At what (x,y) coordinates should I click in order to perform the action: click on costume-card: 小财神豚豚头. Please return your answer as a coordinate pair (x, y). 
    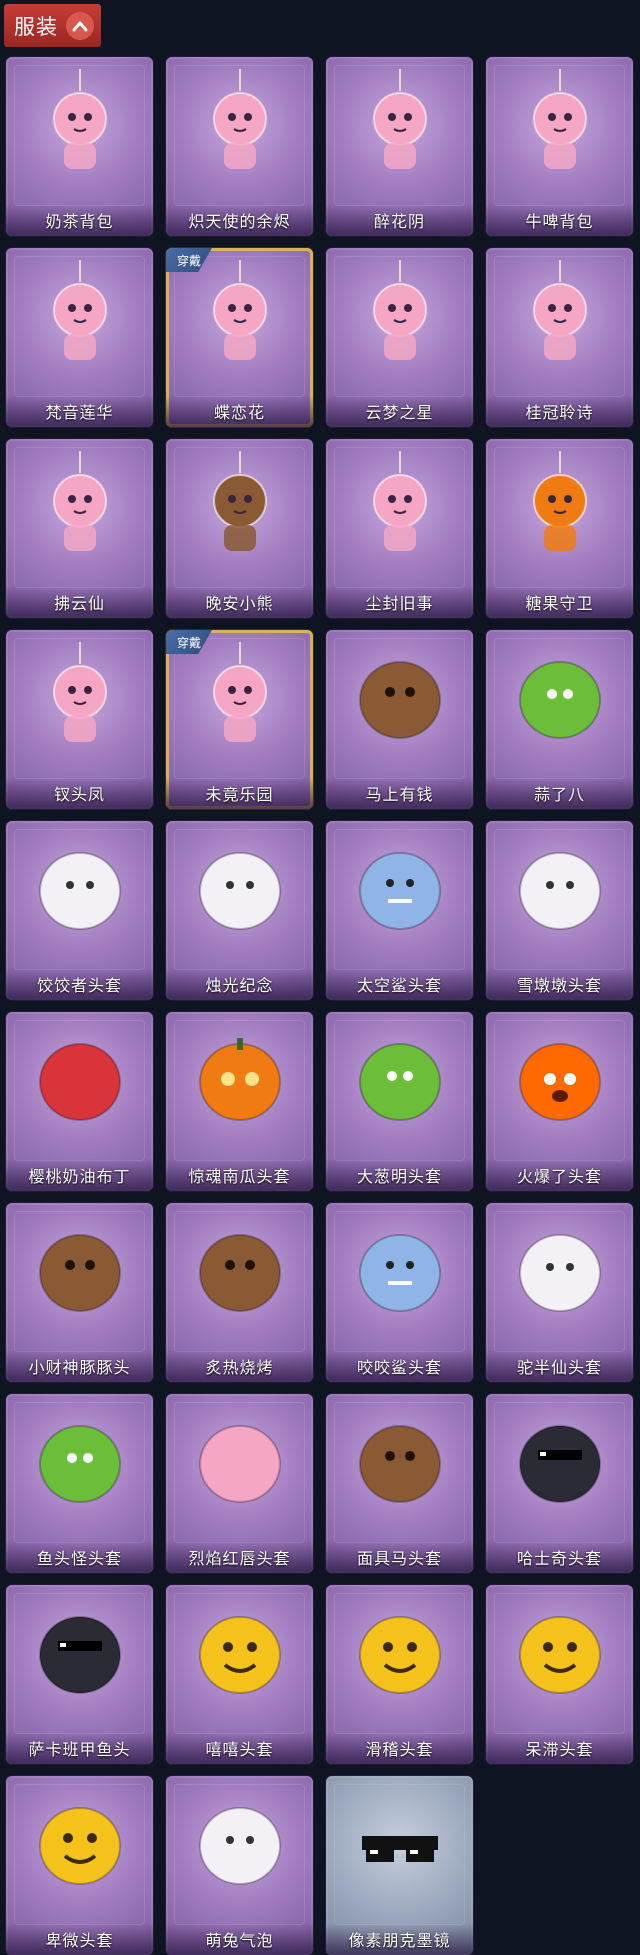
    Looking at the image, I should click on (79, 1292).